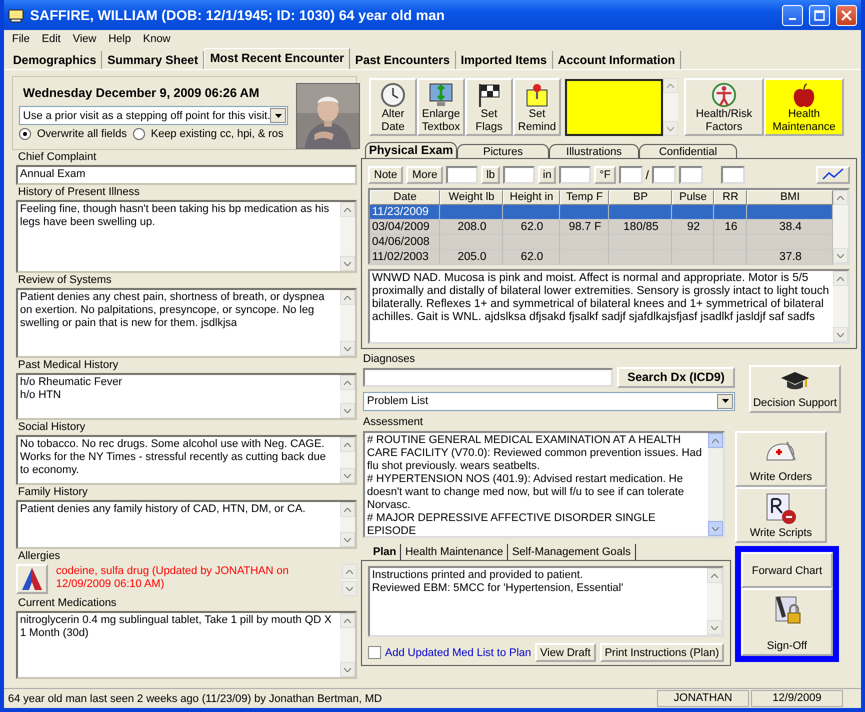 This screenshot has width=865, height=712. Describe the element at coordinates (411, 150) in the screenshot. I see `tab: Physical Exam` at that location.